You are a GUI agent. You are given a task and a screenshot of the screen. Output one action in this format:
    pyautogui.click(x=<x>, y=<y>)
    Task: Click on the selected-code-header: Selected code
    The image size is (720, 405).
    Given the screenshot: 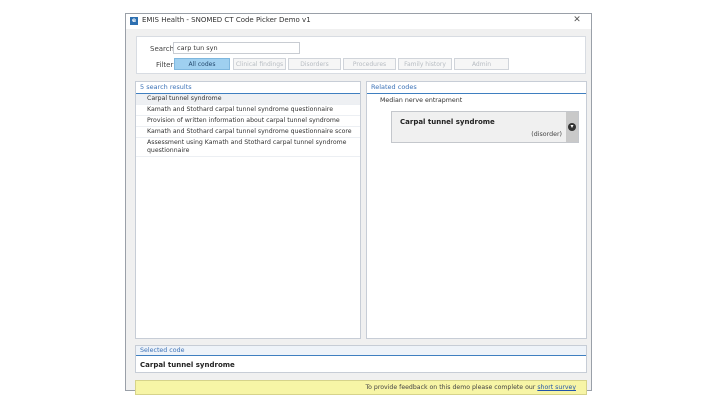 What is the action you would take?
    pyautogui.click(x=361, y=351)
    